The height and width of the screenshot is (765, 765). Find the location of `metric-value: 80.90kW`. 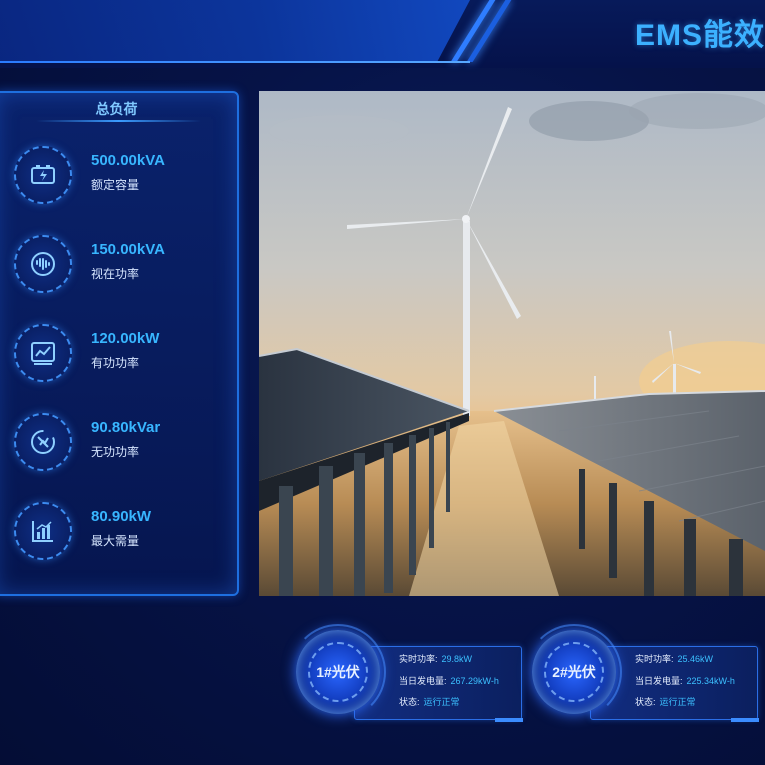

metric-value: 80.90kW is located at coordinates (121, 516).